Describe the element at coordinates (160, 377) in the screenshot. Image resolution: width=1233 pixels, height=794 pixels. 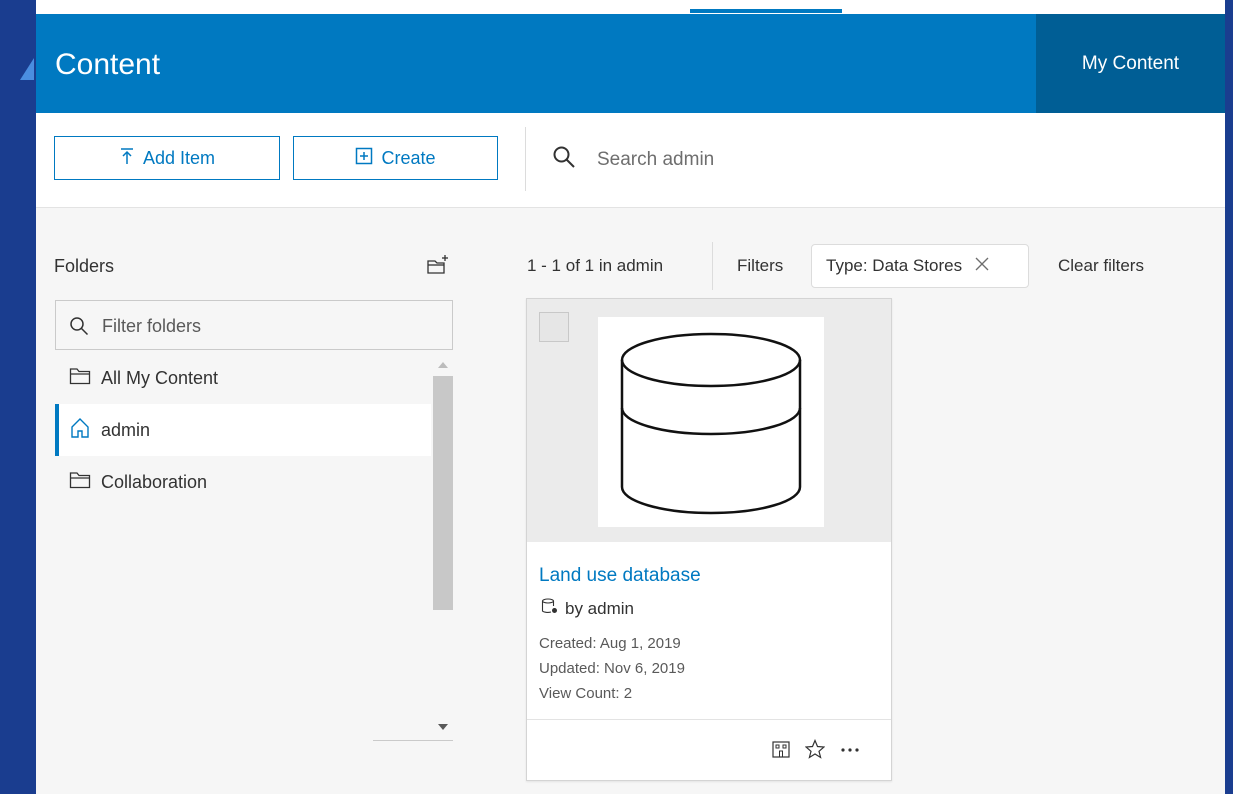
I see `folder-item-label: All My Content` at that location.